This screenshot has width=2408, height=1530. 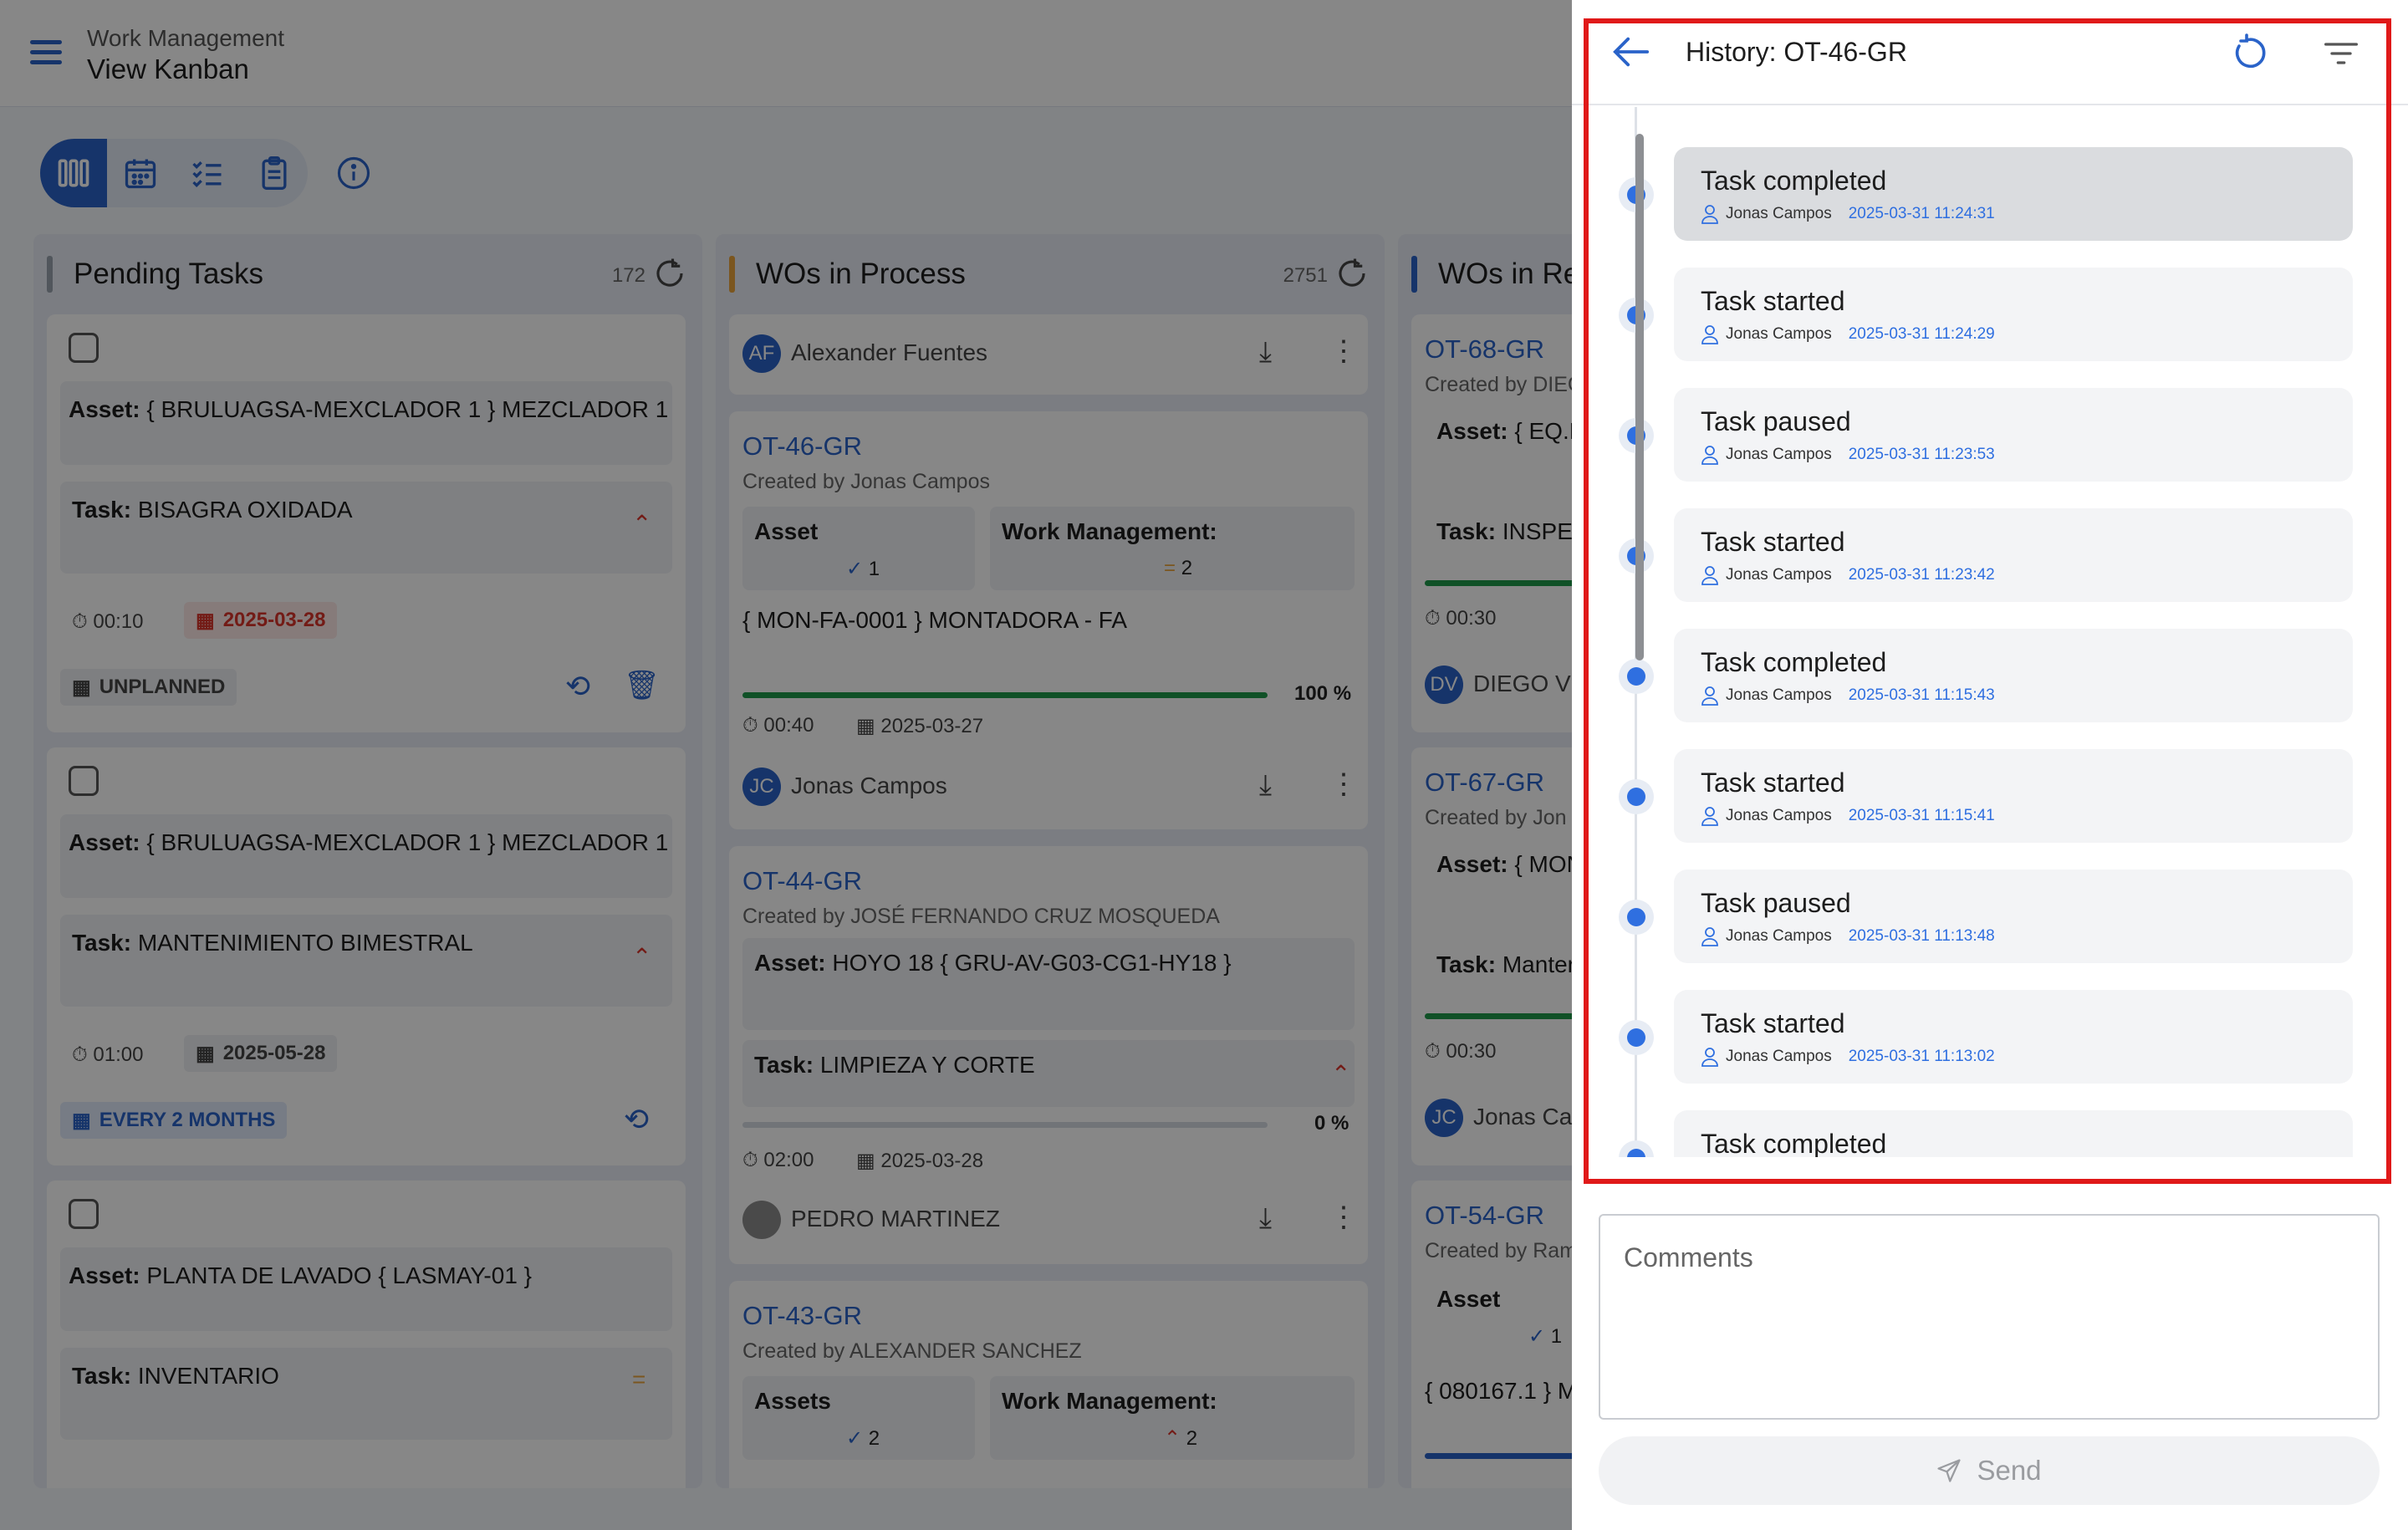 What do you see at coordinates (1950, 1470) in the screenshot?
I see `send-icon` at bounding box center [1950, 1470].